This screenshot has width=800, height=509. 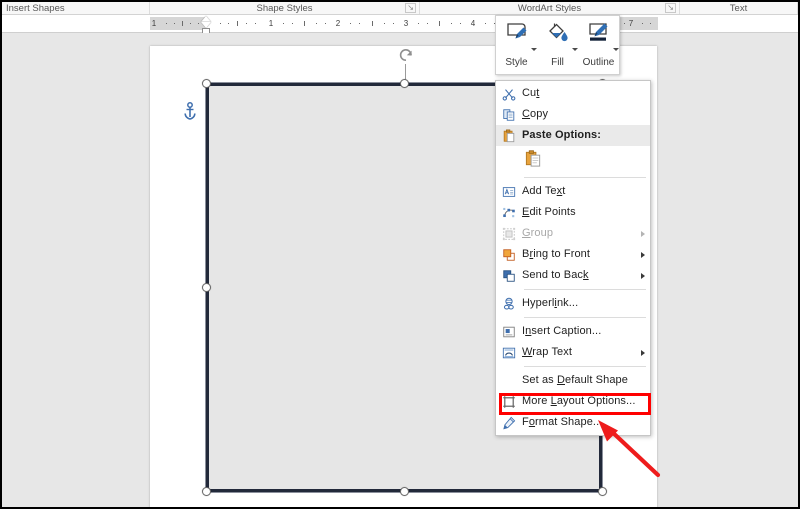 I want to click on ruler-tick-label: 3, so click(x=406, y=23).